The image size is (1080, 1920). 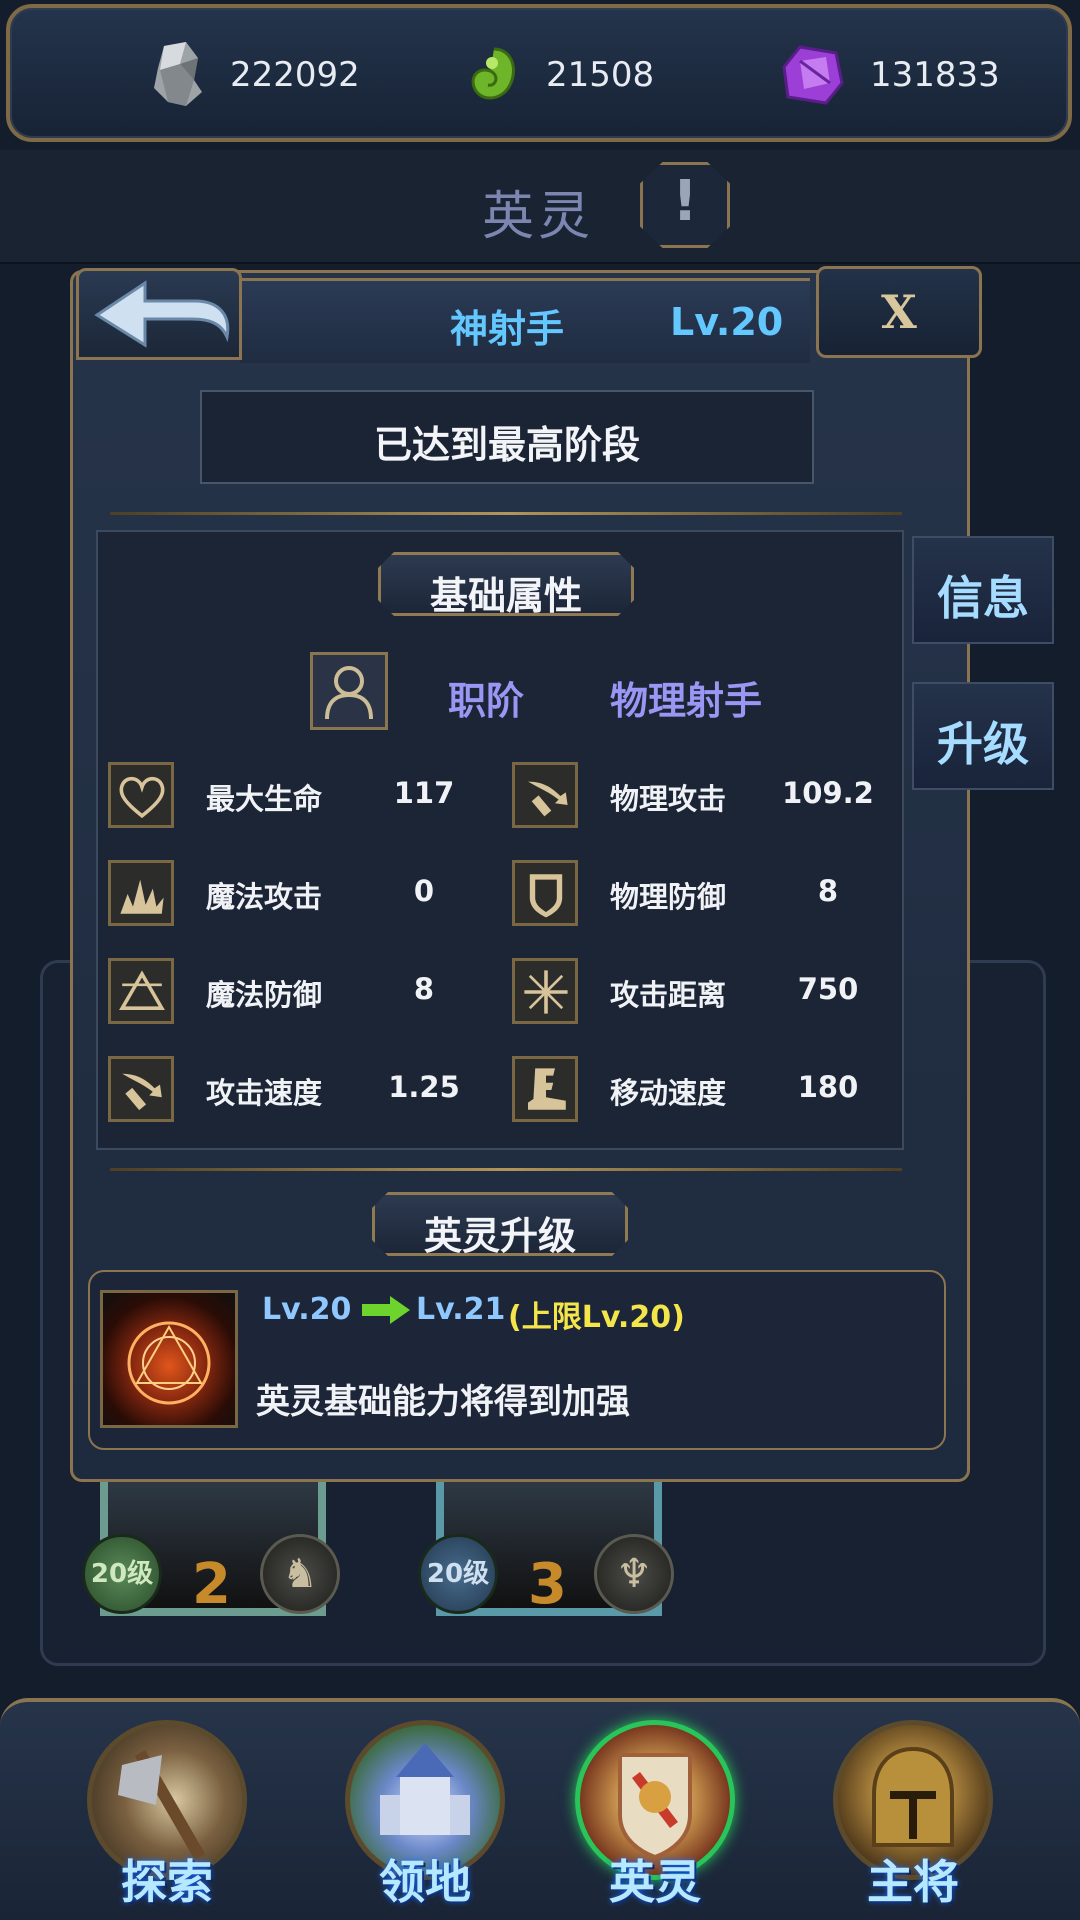 I want to click on back-button, so click(x=159, y=314).